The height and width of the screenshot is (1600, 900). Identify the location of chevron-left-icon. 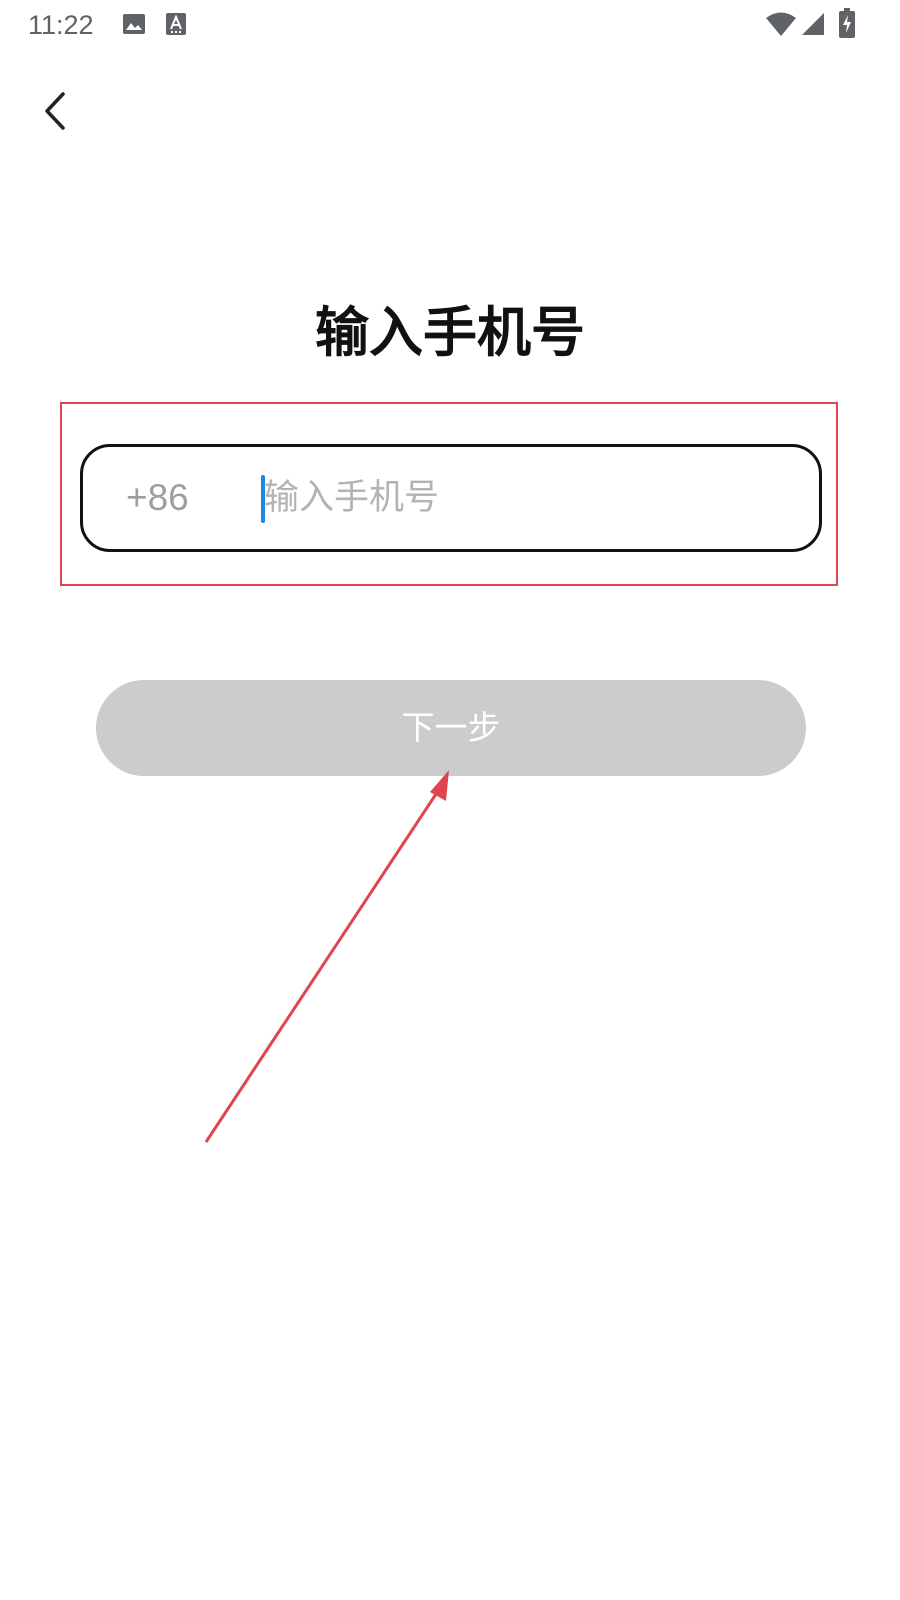
(55, 111).